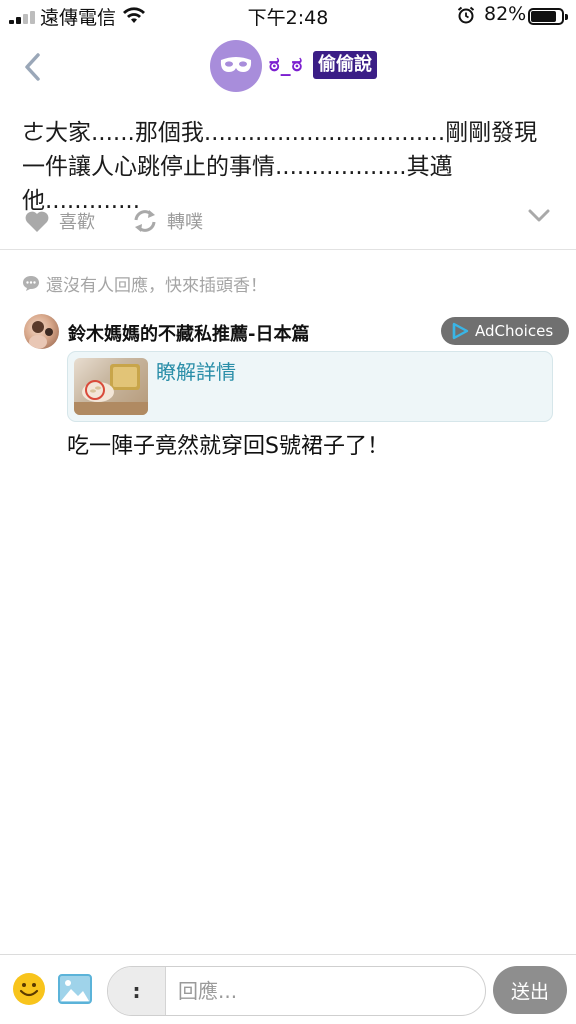 This screenshot has width=576, height=1024. I want to click on replurk-icon, so click(145, 221).